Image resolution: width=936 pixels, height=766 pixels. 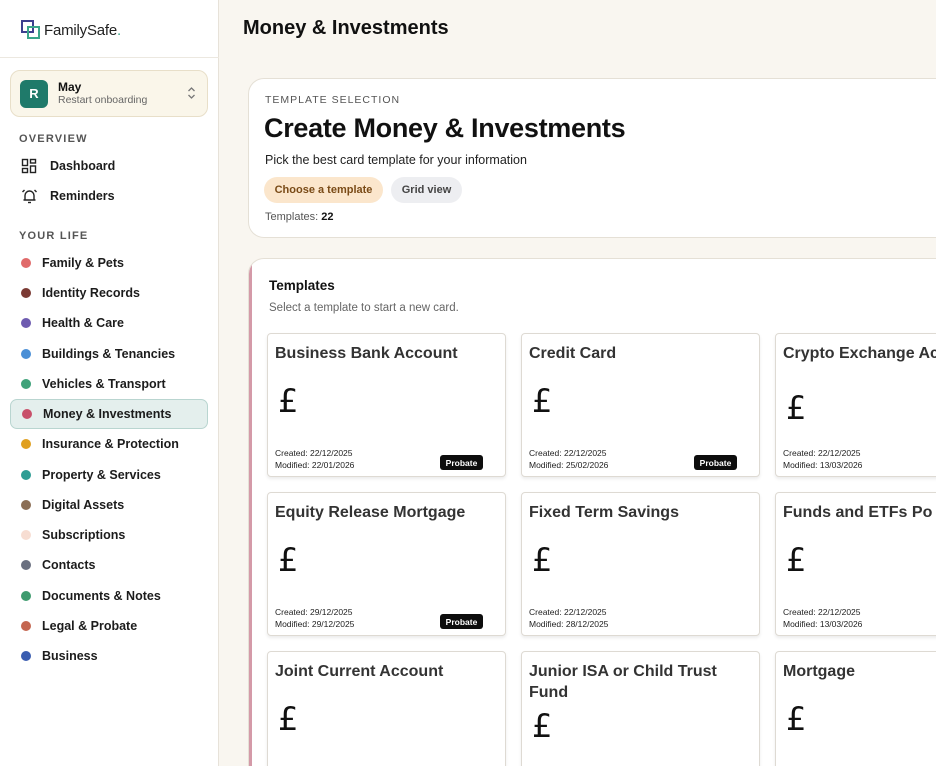 I want to click on sidebar-item-vehicles-transport: Vehicles & Transport, so click(x=109, y=384).